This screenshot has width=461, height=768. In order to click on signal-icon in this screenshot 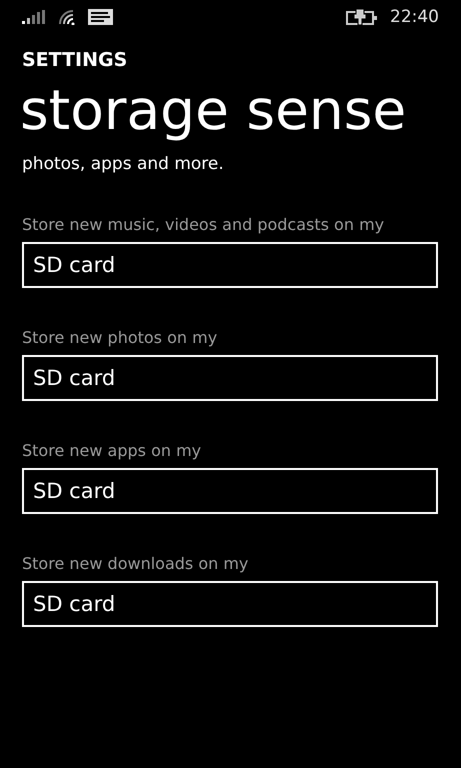, I will do `click(34, 17)`.